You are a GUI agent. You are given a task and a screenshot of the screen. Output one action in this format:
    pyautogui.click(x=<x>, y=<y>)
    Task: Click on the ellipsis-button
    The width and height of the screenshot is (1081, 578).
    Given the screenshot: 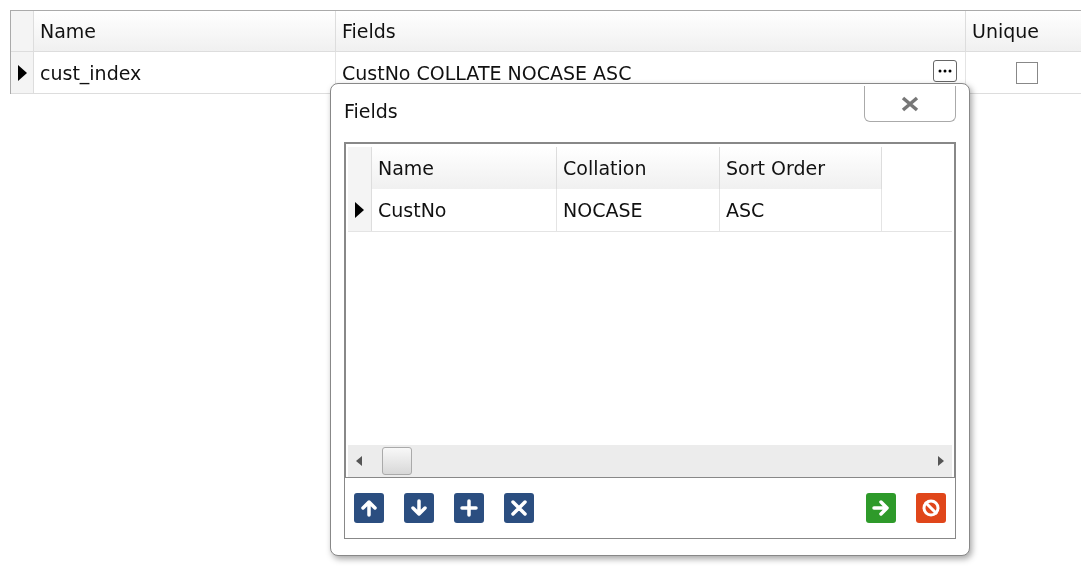 What is the action you would take?
    pyautogui.click(x=945, y=71)
    